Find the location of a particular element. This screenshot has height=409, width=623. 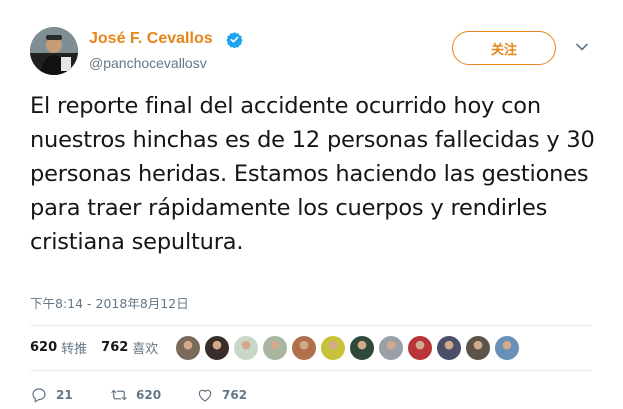

retweets-label: 转推 is located at coordinates (74, 347).